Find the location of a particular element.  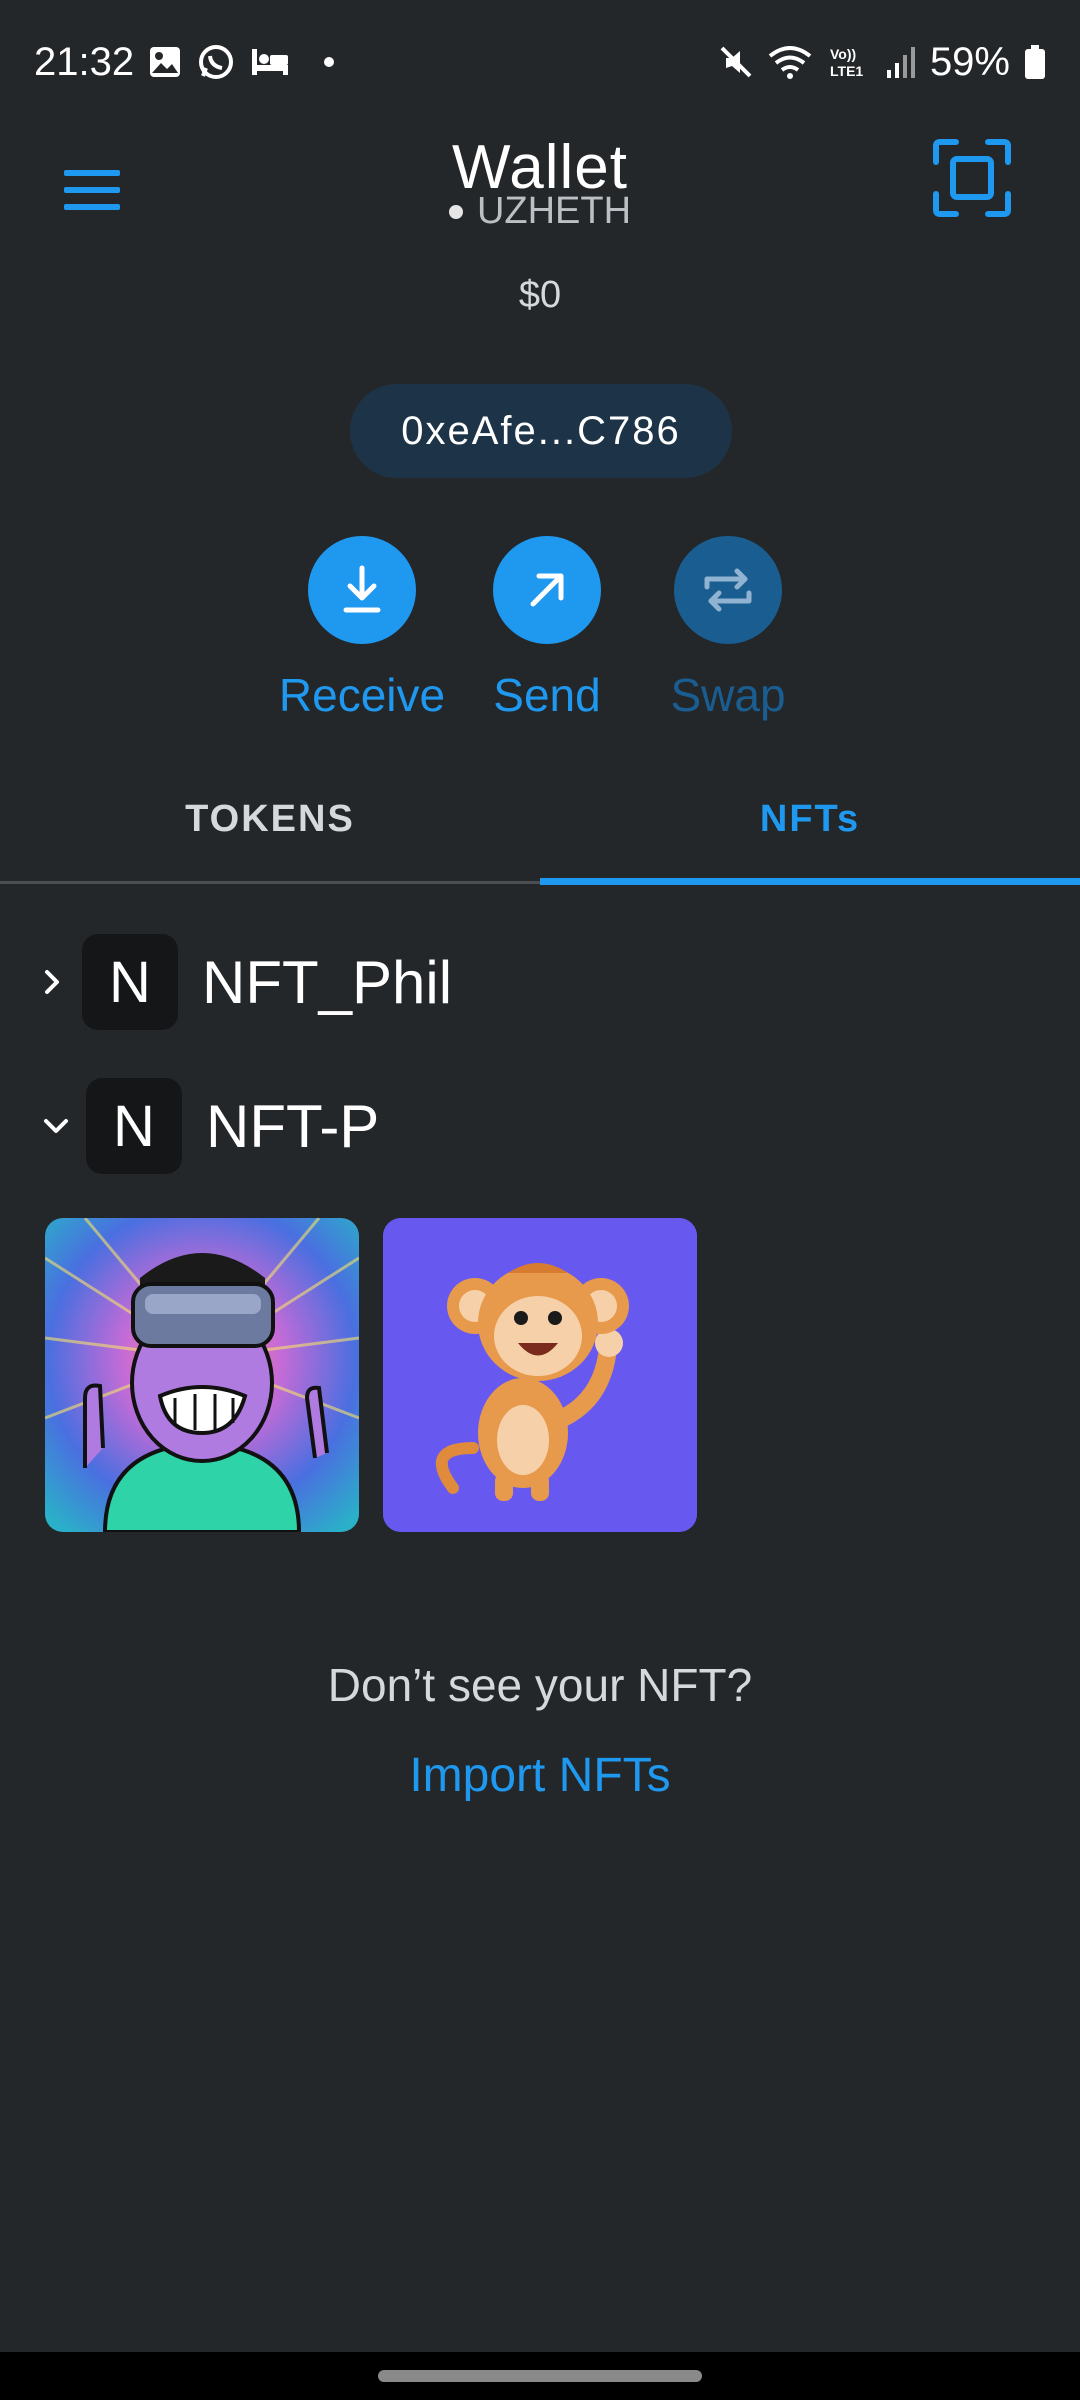

volte-icon: Vo)) LTE1 is located at coordinates (850, 62).